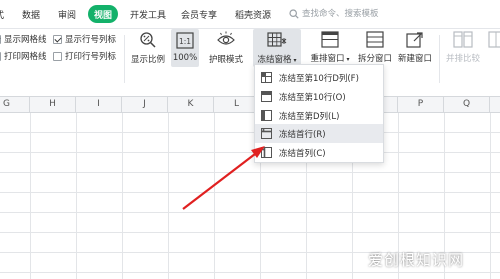  What do you see at coordinates (223, 178) in the screenshot?
I see `annotation-arrow` at bounding box center [223, 178].